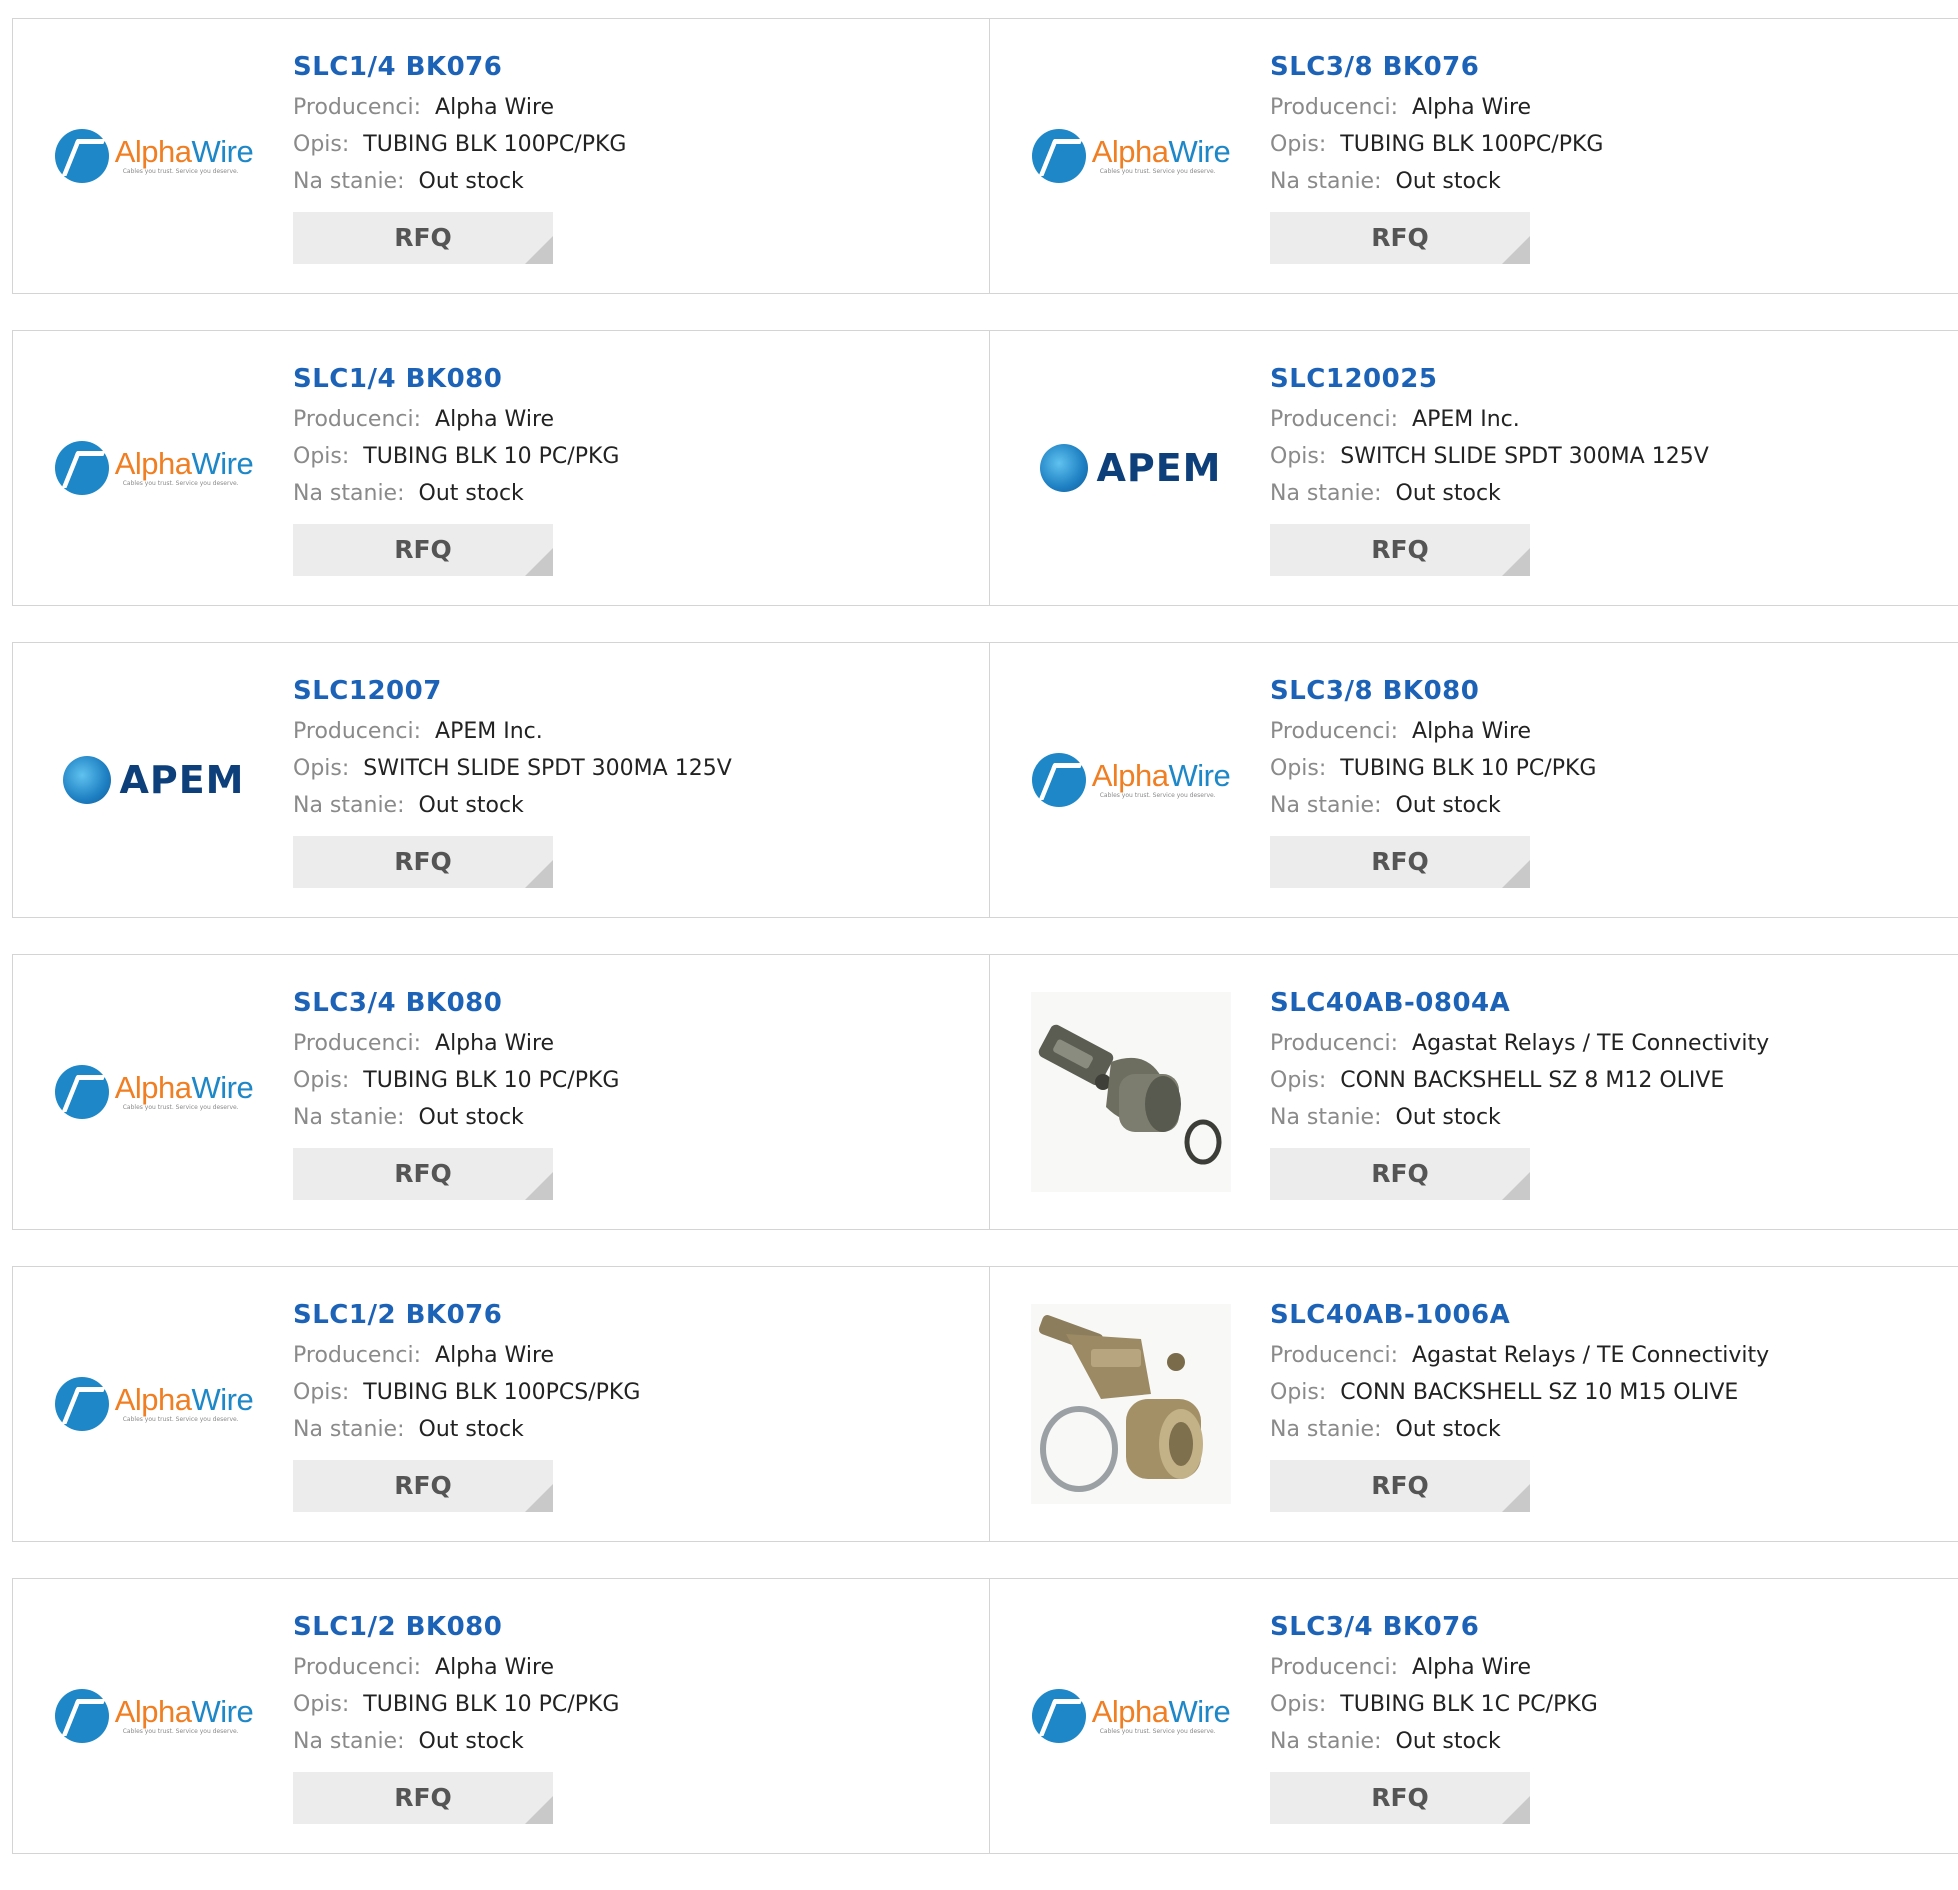 The image size is (1958, 1890). What do you see at coordinates (456, 456) in the screenshot?
I see `description-line: Opis: TUBING BLK 10 PC/PKG` at bounding box center [456, 456].